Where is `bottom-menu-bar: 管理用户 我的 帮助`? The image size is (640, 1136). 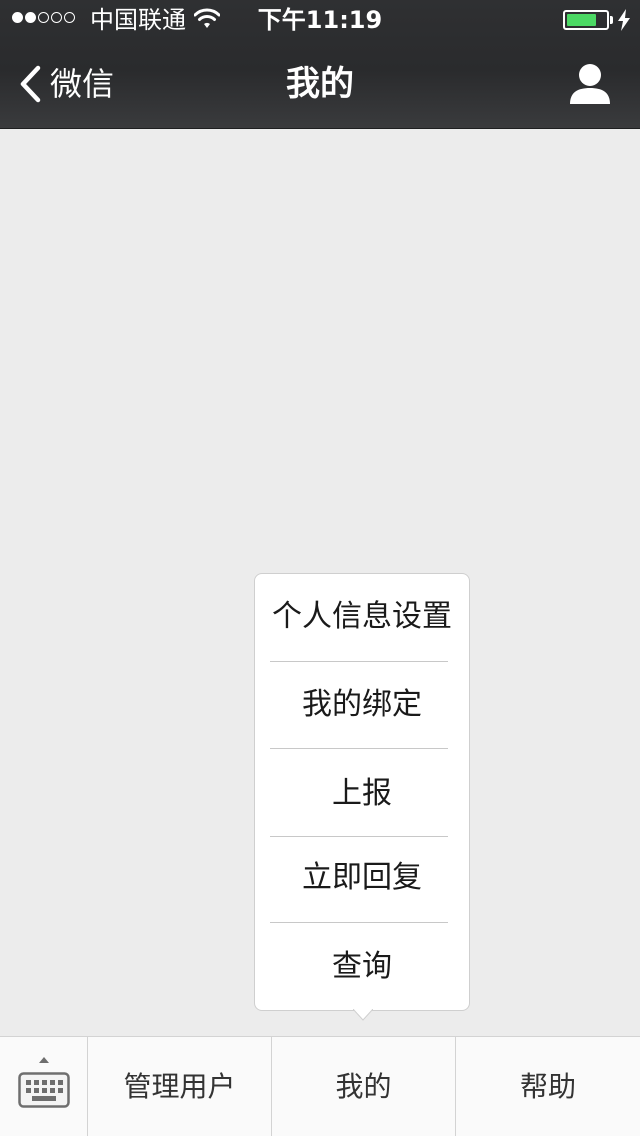
bottom-menu-bar: 管理用户 我的 帮助 is located at coordinates (320, 1086).